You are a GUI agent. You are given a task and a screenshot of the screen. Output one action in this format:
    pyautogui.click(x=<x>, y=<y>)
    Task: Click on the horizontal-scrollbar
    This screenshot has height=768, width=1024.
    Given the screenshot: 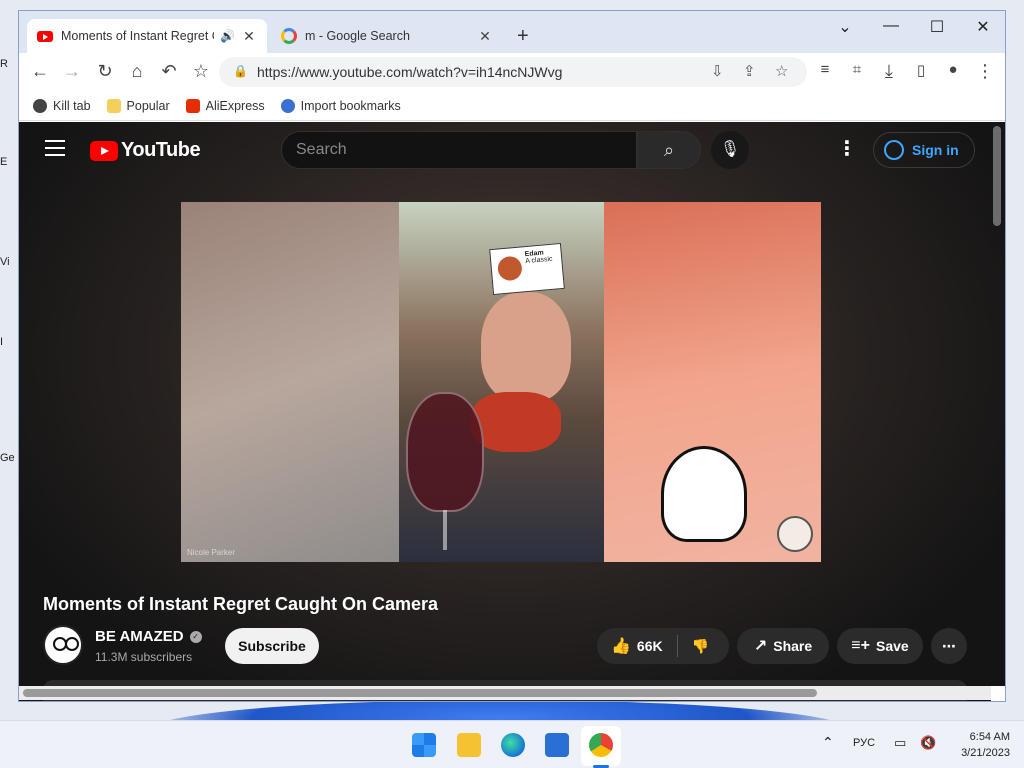 What is the action you would take?
    pyautogui.click(x=420, y=693)
    